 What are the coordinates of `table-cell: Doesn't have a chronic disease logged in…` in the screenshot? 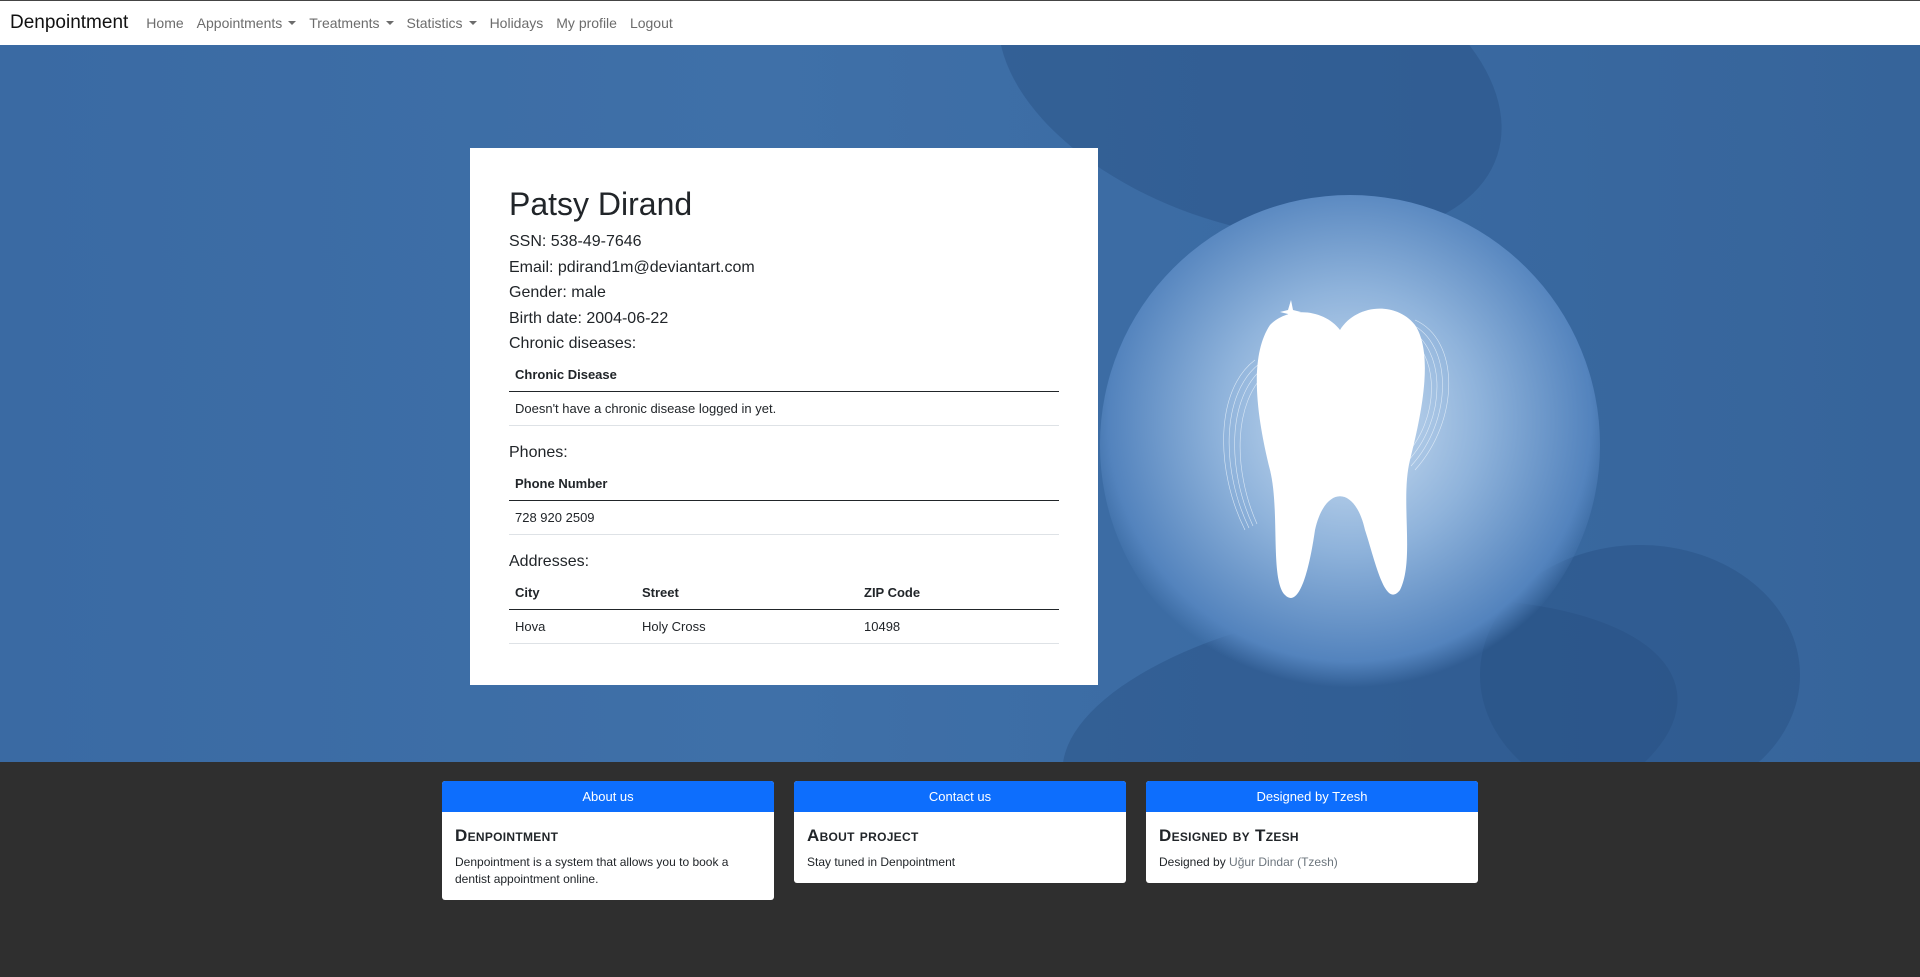 It's located at (784, 408).